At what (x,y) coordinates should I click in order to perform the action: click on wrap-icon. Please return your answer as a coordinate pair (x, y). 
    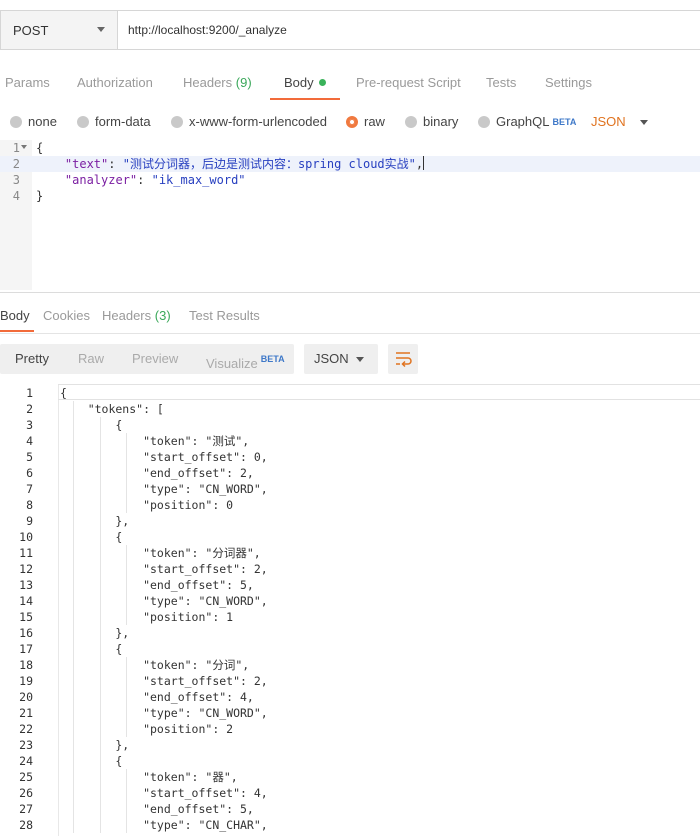
    Looking at the image, I should click on (404, 360).